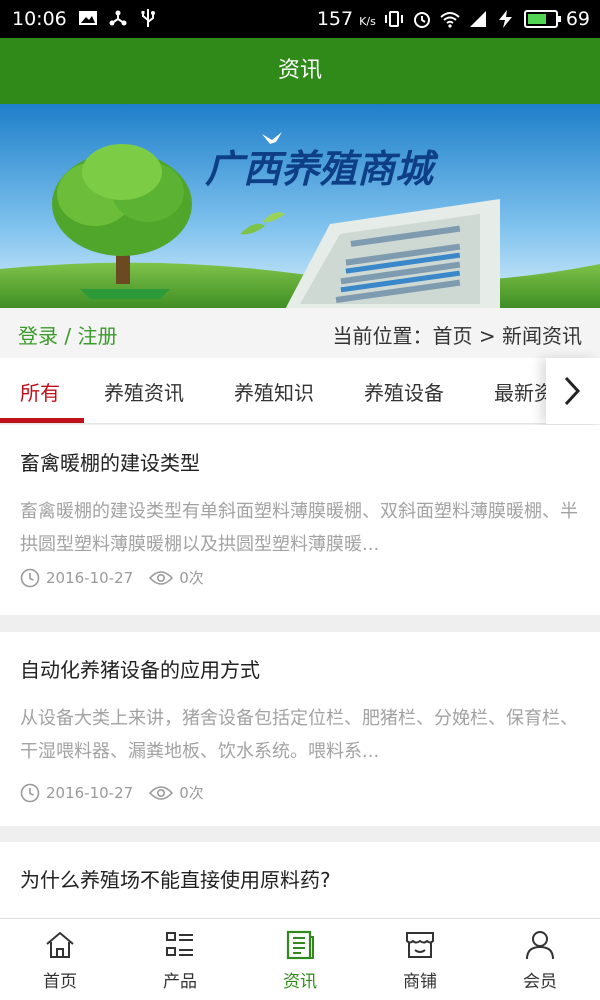 The width and height of the screenshot is (600, 1000). What do you see at coordinates (67, 334) in the screenshot?
I see `login-register-link: 登录 / 注册` at bounding box center [67, 334].